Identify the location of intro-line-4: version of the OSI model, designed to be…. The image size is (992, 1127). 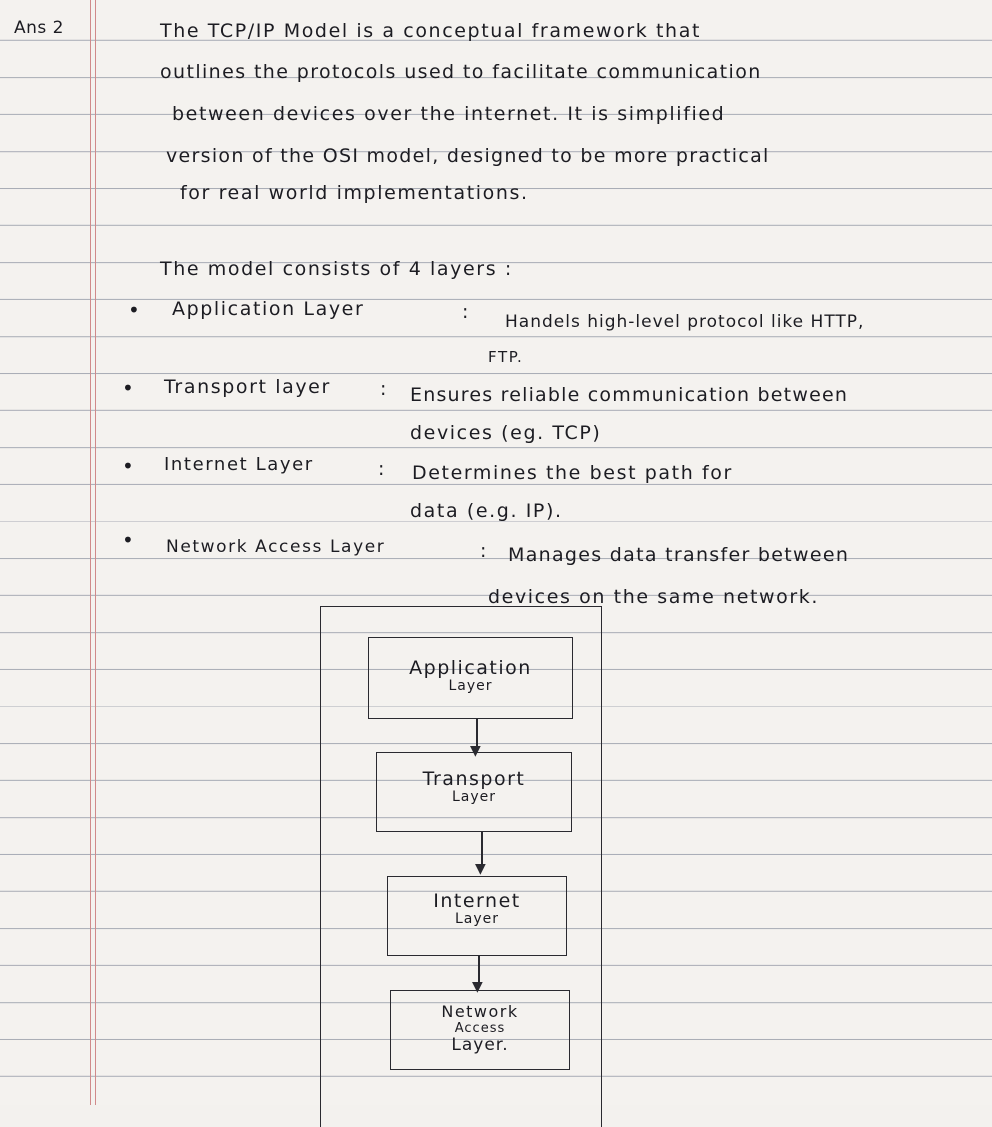
(468, 156).